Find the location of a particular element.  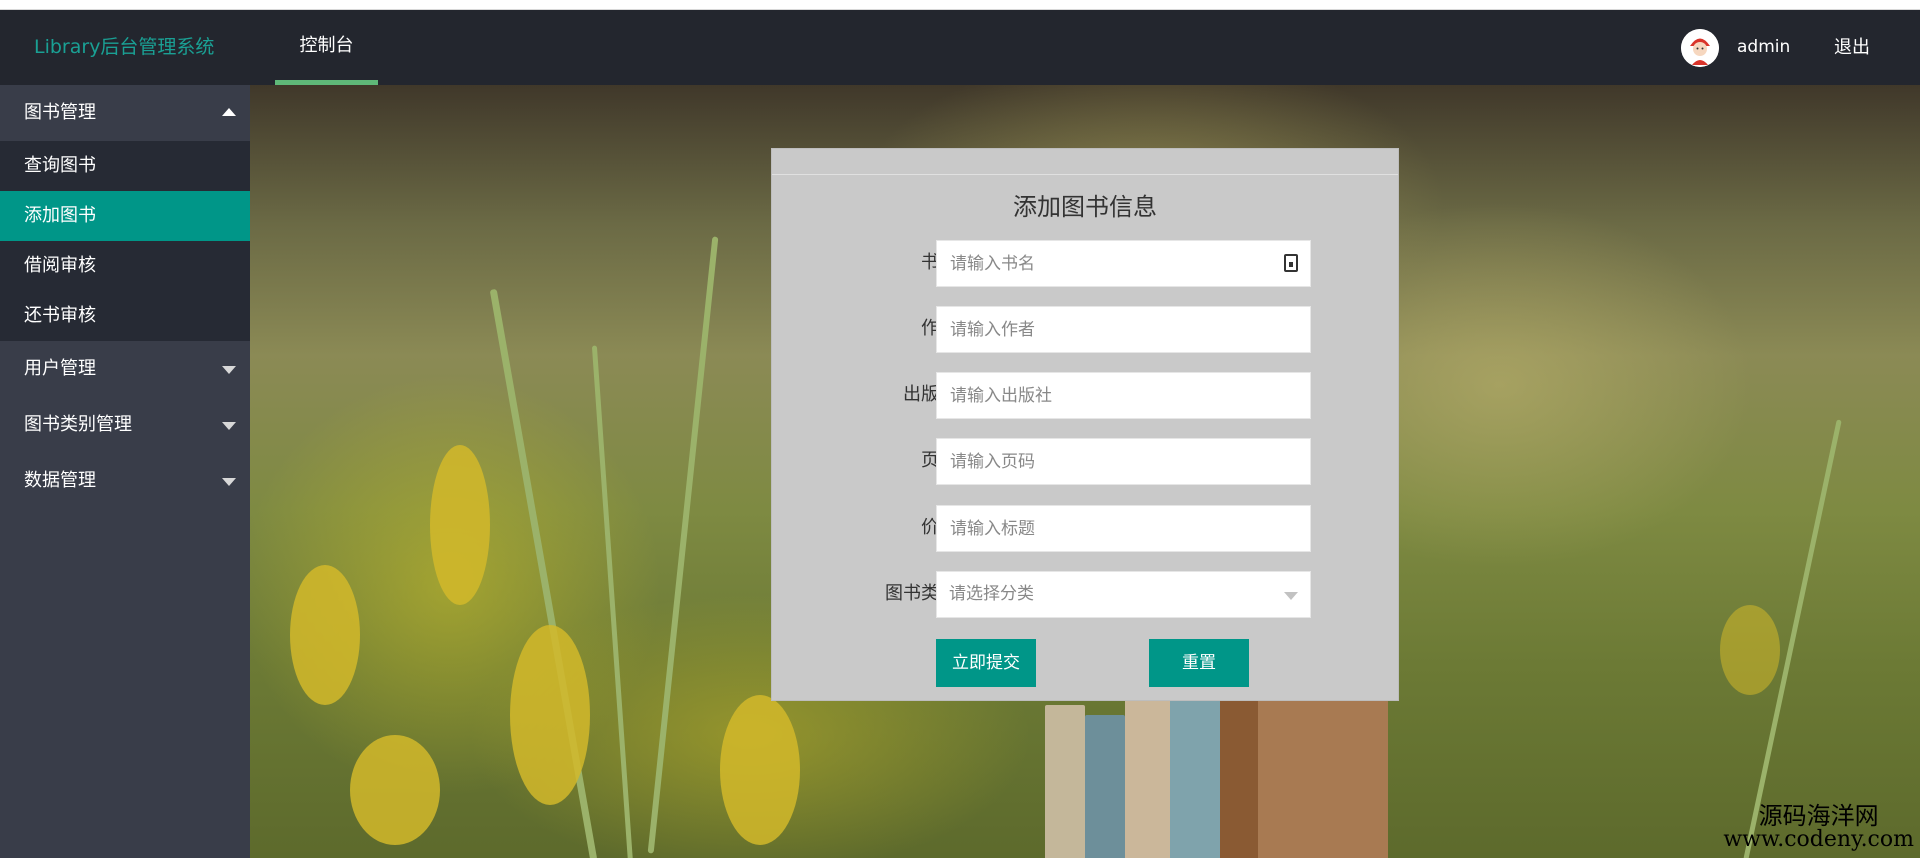

page-count-input is located at coordinates (1123, 461).